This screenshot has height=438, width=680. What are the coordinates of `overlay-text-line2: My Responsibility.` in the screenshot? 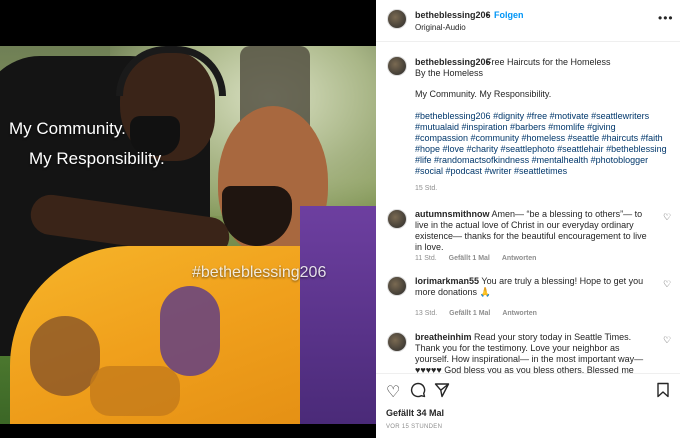 It's located at (97, 158).